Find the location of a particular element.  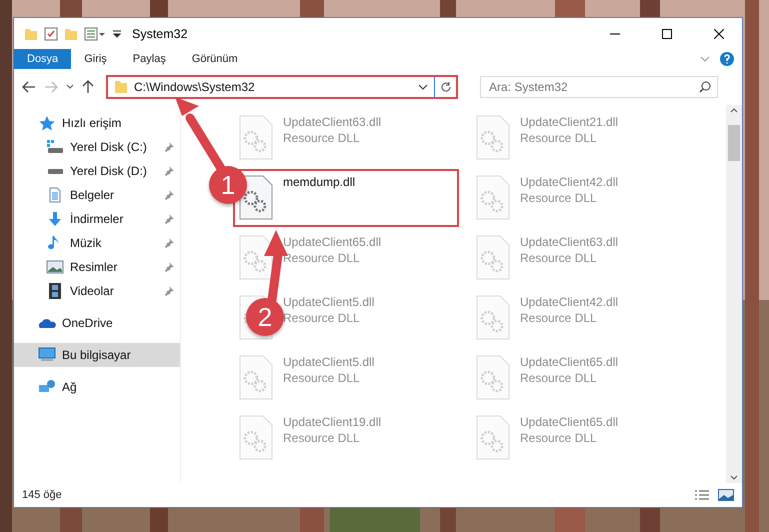

network-icon is located at coordinates (47, 387).